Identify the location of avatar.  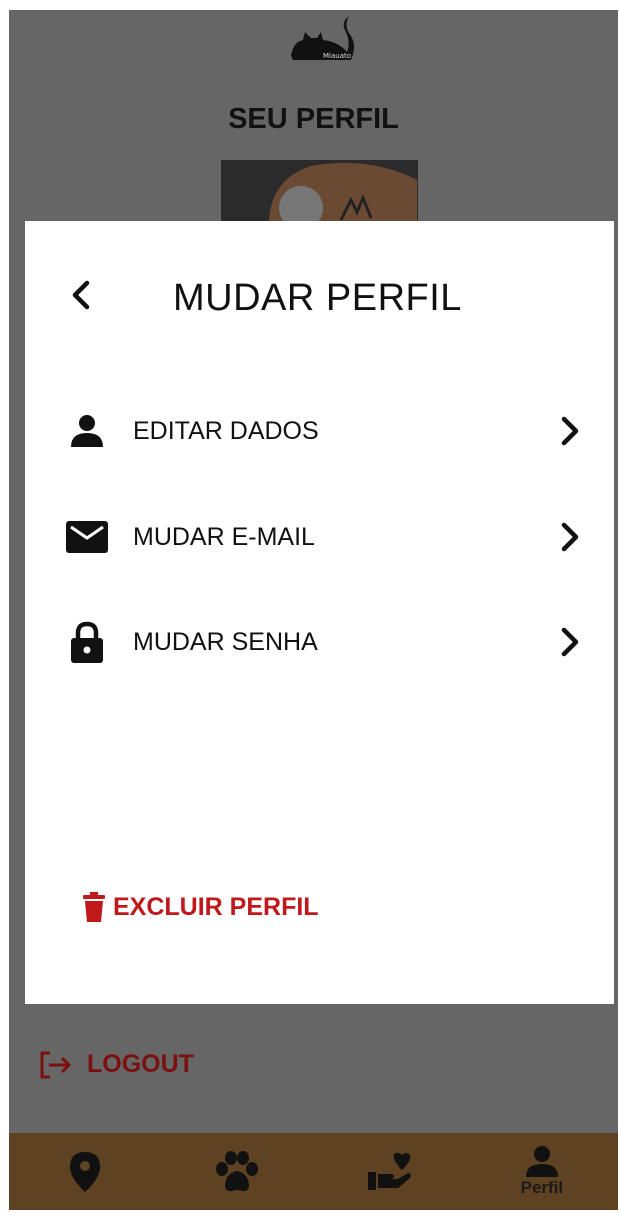
(319, 195).